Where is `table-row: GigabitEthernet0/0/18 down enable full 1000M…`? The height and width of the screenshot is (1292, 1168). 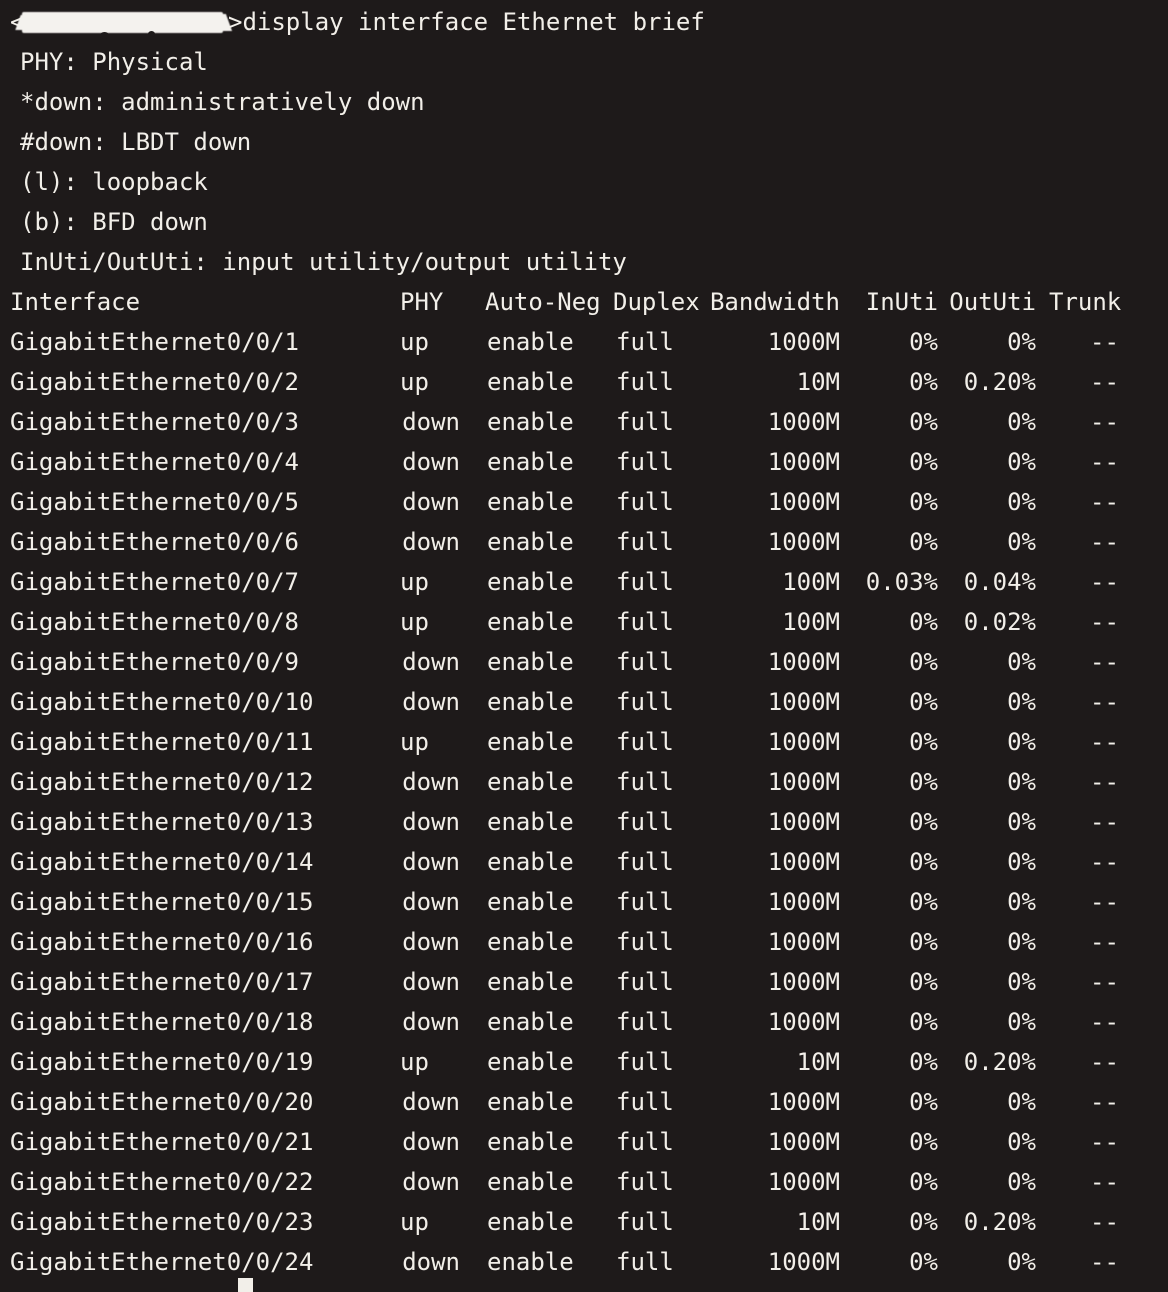 table-row: GigabitEthernet0/0/18 down enable full 1000M… is located at coordinates (584, 1022).